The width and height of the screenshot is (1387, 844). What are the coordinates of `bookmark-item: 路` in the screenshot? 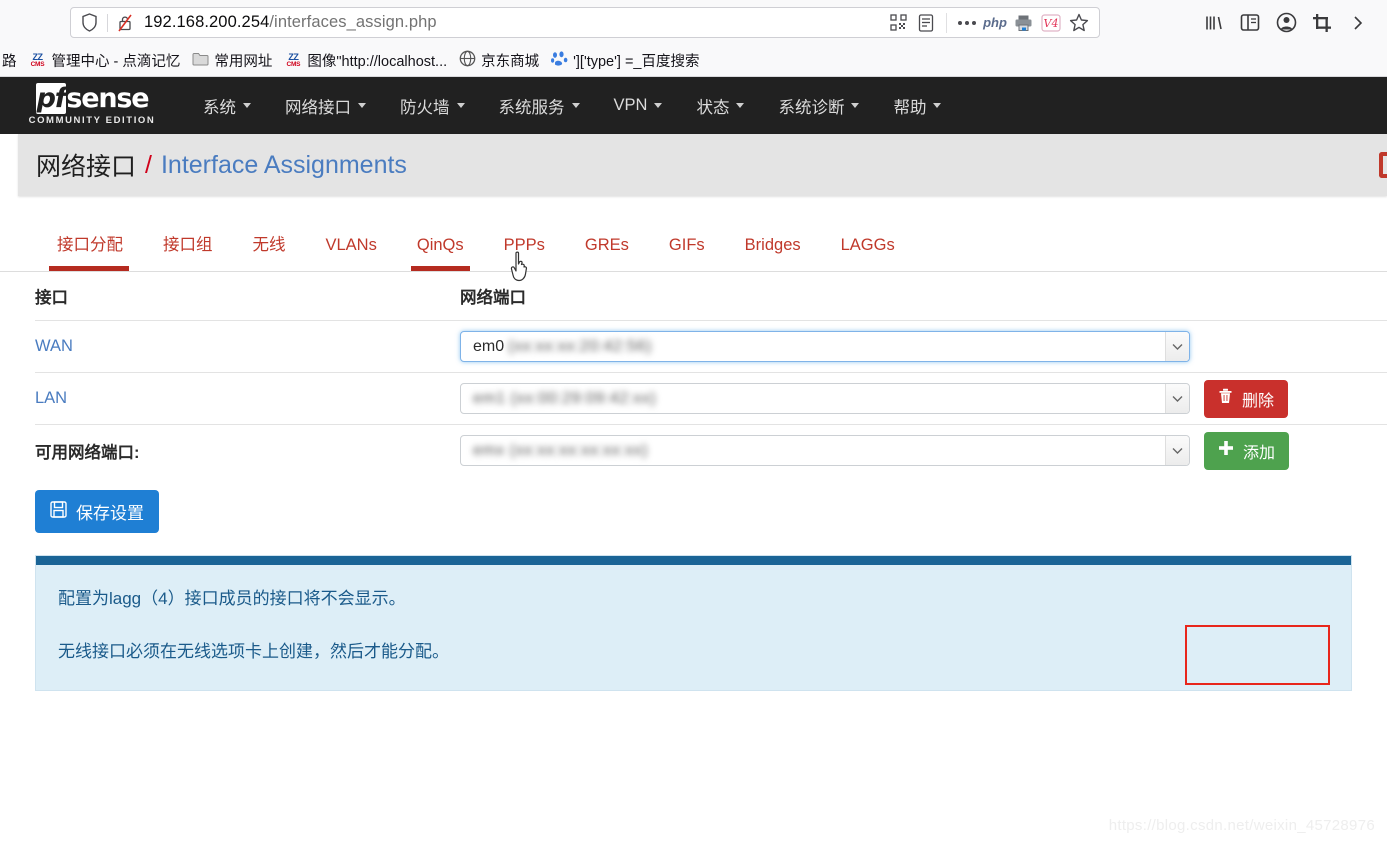 It's located at (11, 60).